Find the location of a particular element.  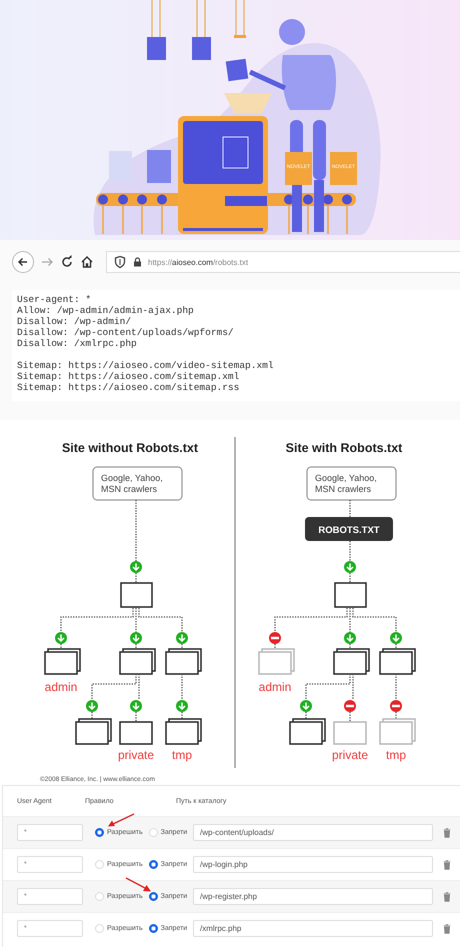

address-bar: https://aioseo.com/robots.txt is located at coordinates (283, 262).